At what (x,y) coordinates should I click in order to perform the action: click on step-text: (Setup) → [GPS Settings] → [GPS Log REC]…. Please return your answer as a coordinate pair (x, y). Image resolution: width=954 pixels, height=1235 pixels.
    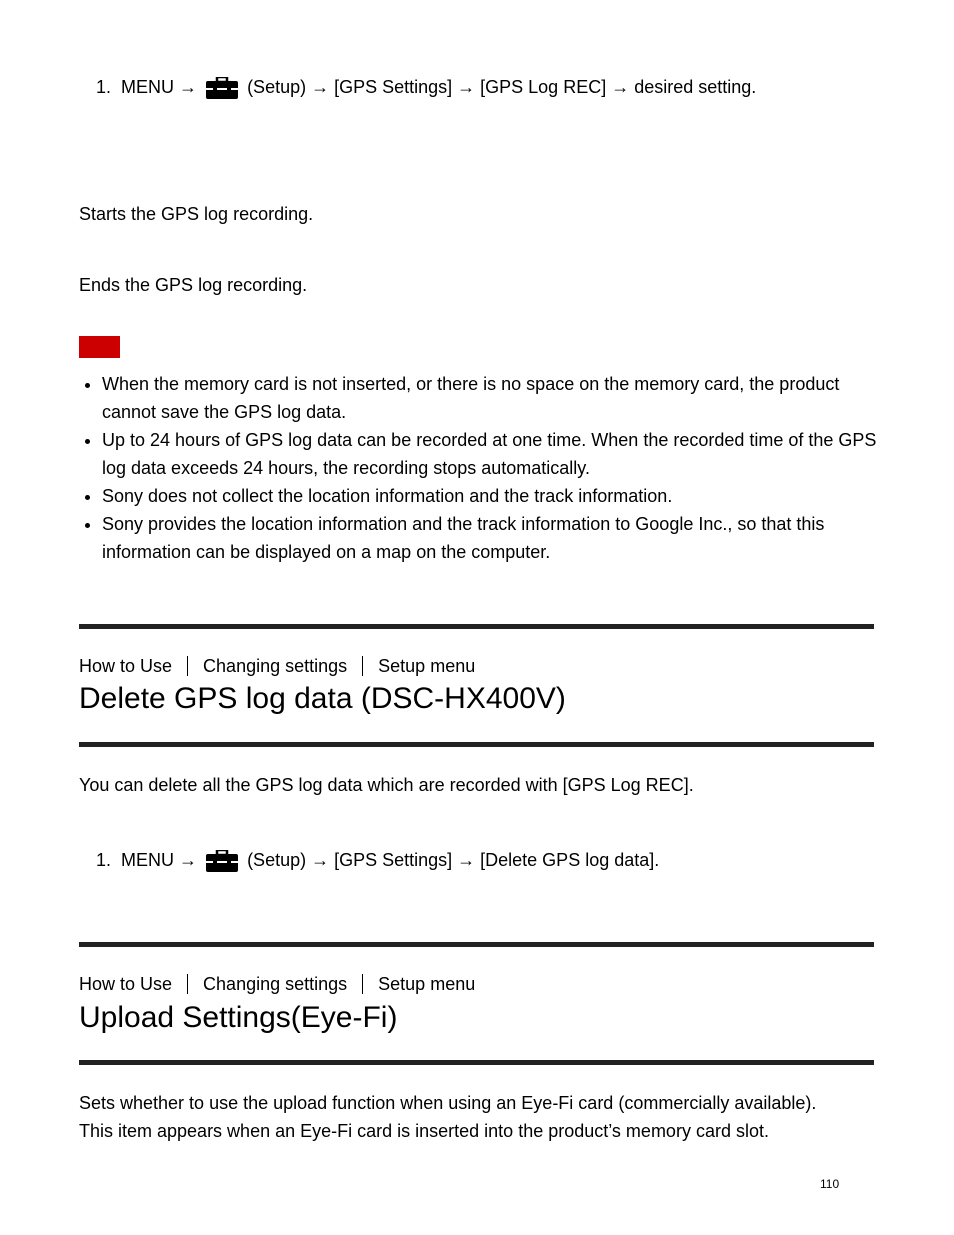
    Looking at the image, I should click on (502, 87).